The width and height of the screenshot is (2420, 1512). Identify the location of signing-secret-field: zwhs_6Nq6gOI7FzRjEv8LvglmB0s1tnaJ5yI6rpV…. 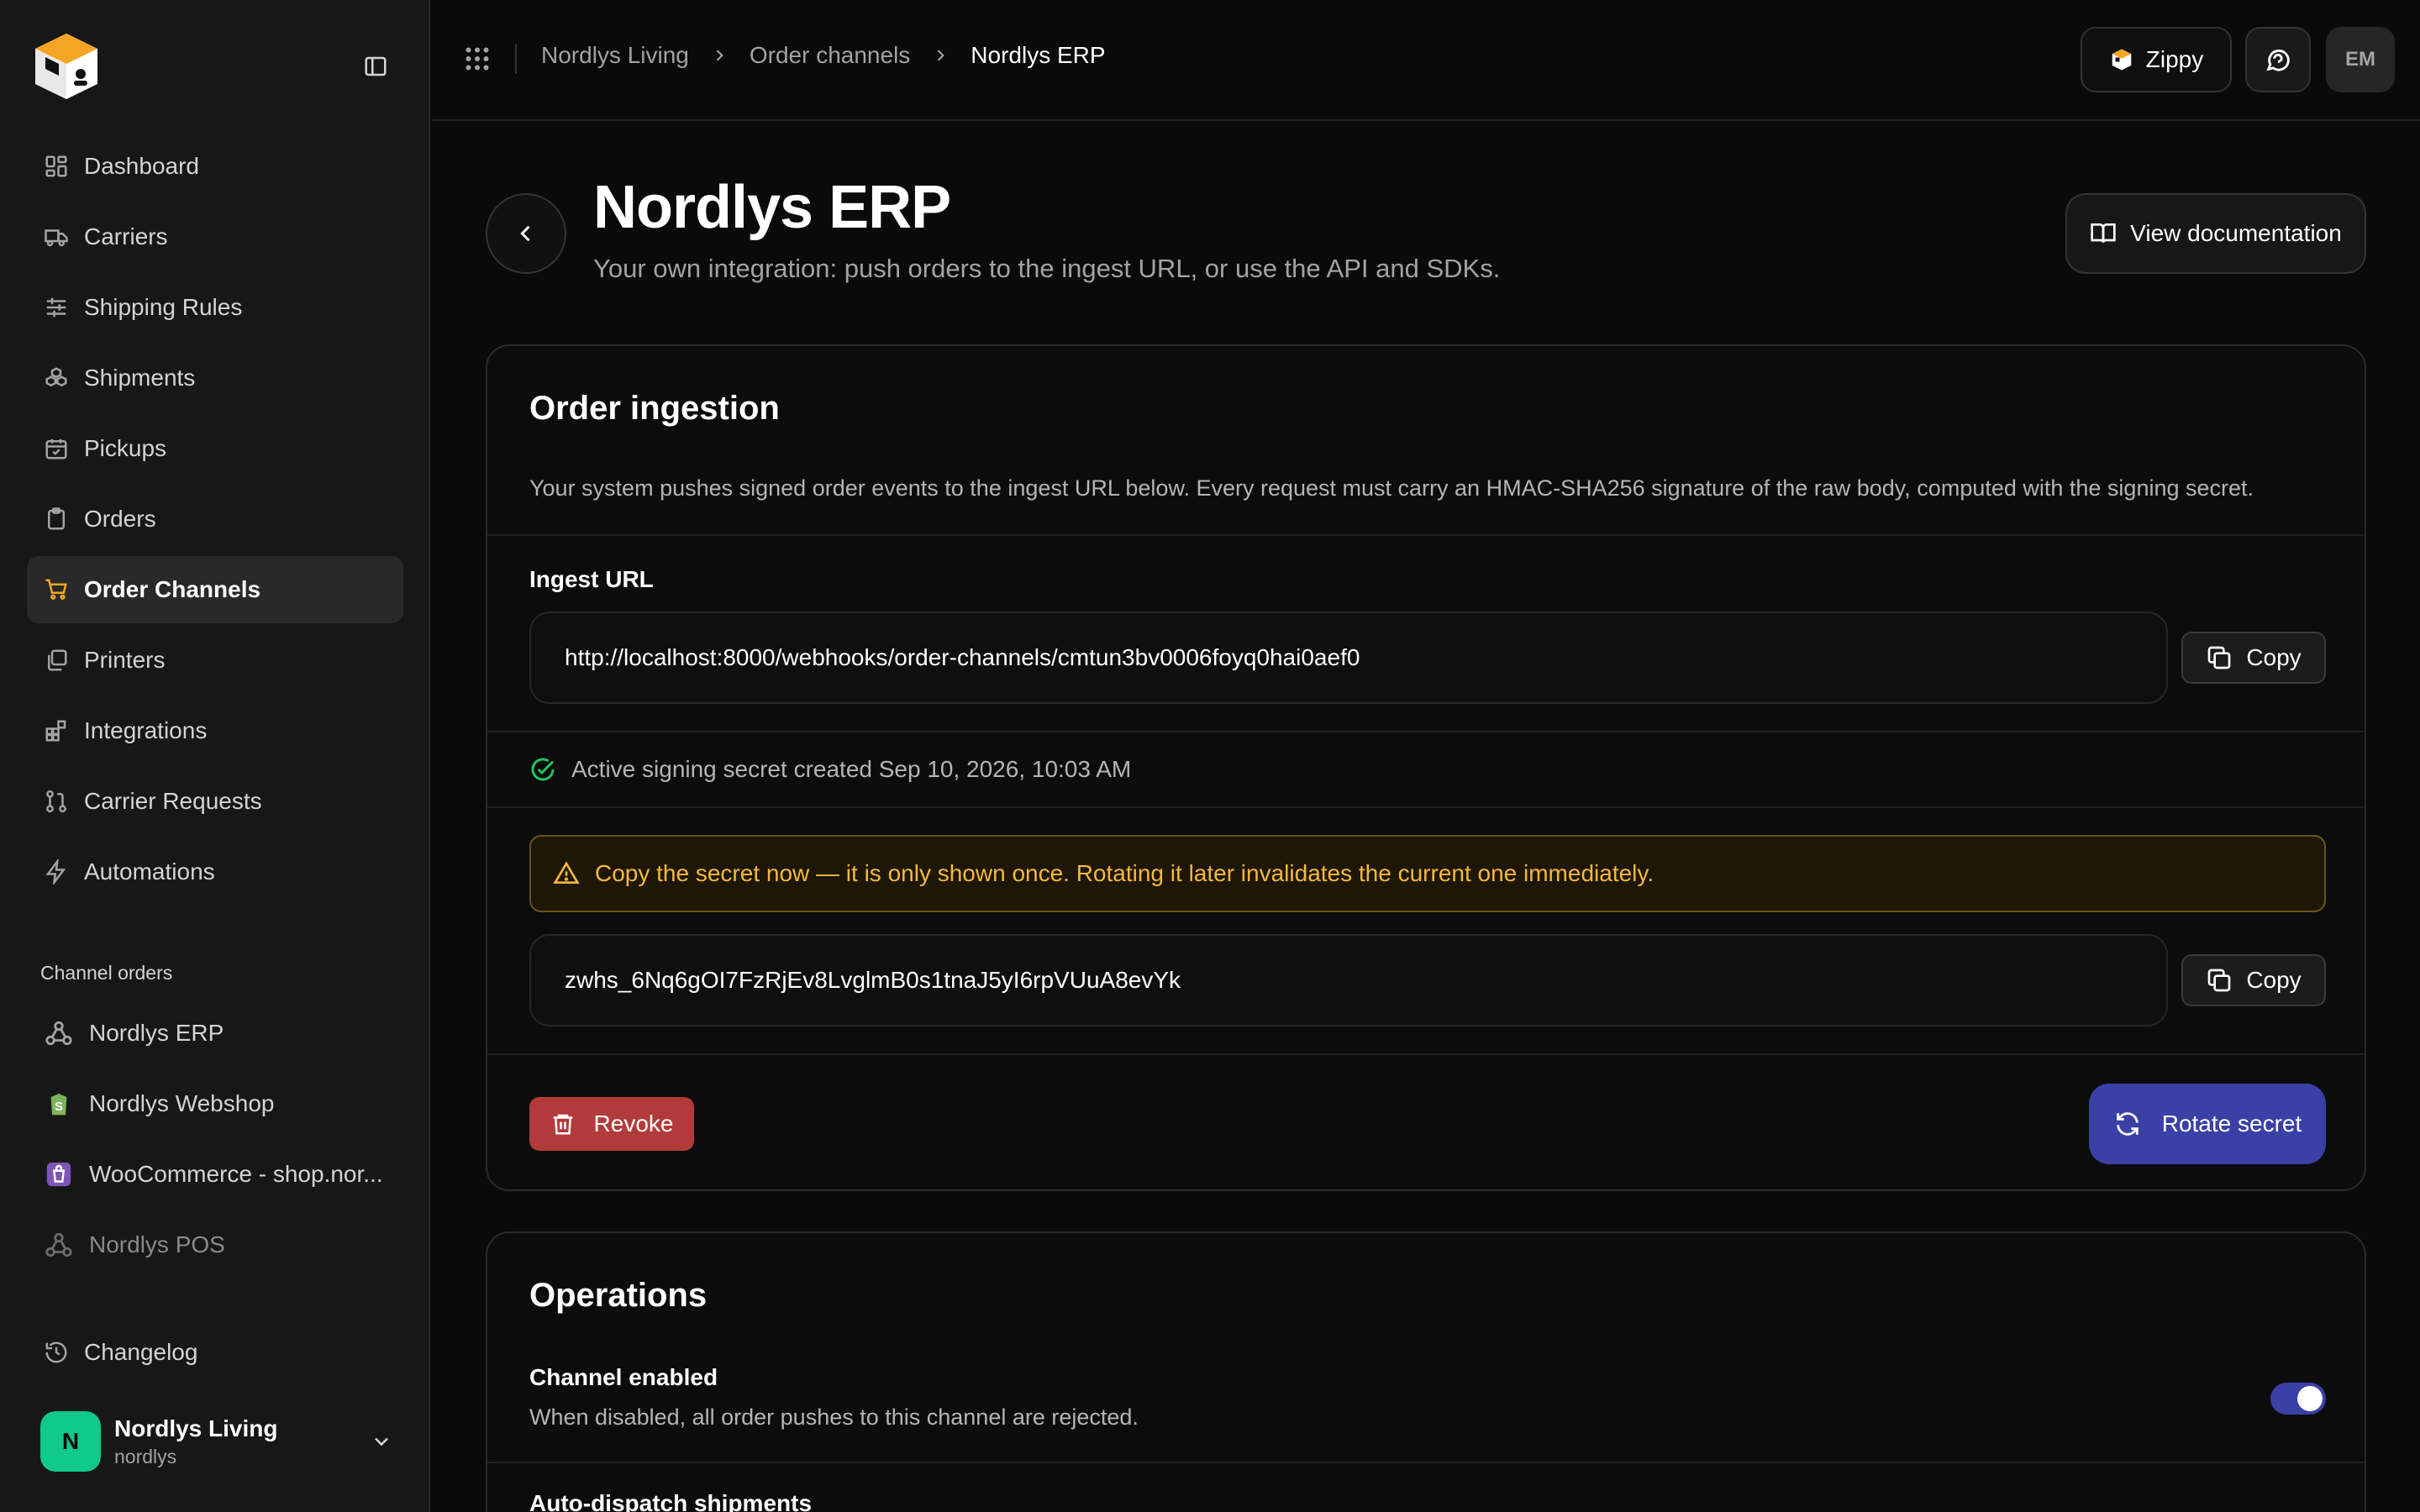
(1348, 980).